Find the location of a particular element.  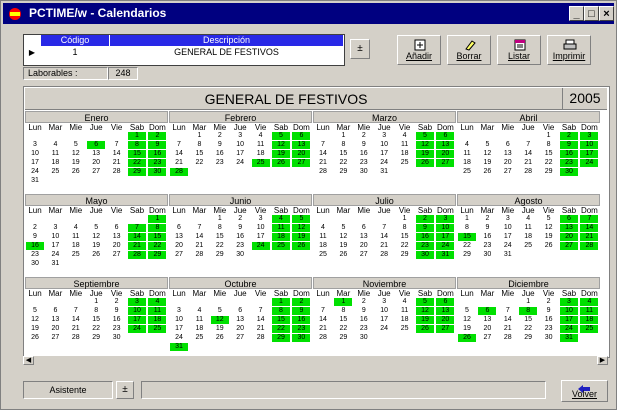

day-cell: 9 is located at coordinates (35, 237).